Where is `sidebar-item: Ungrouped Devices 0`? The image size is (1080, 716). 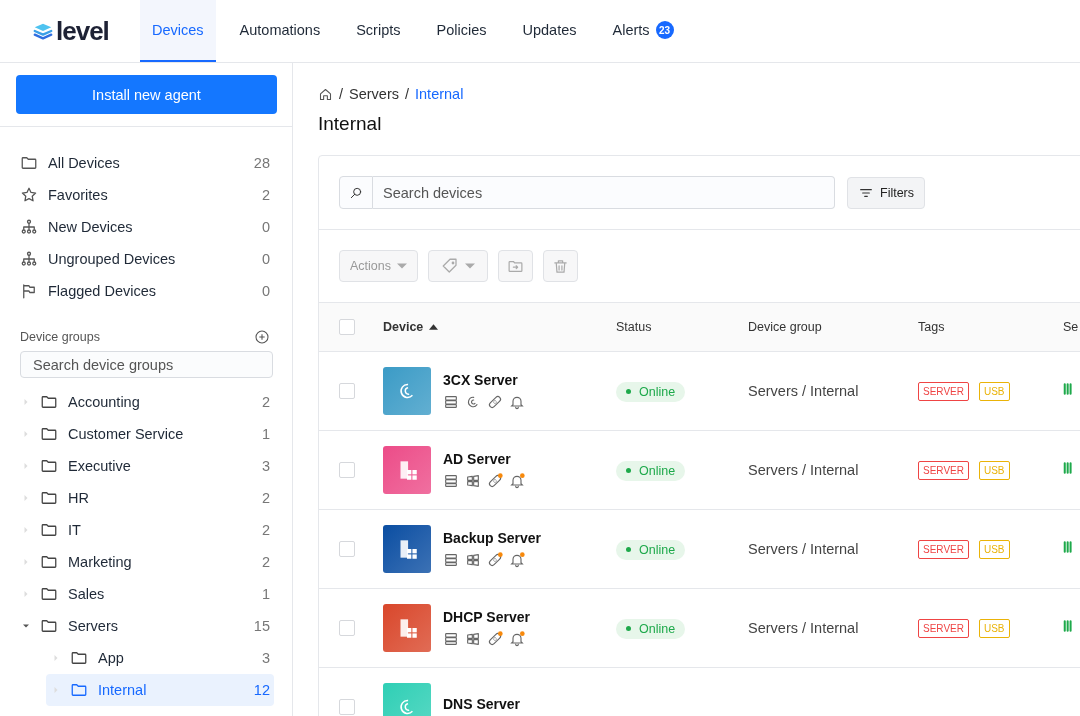
sidebar-item: Ungrouped Devices 0 is located at coordinates (145, 259).